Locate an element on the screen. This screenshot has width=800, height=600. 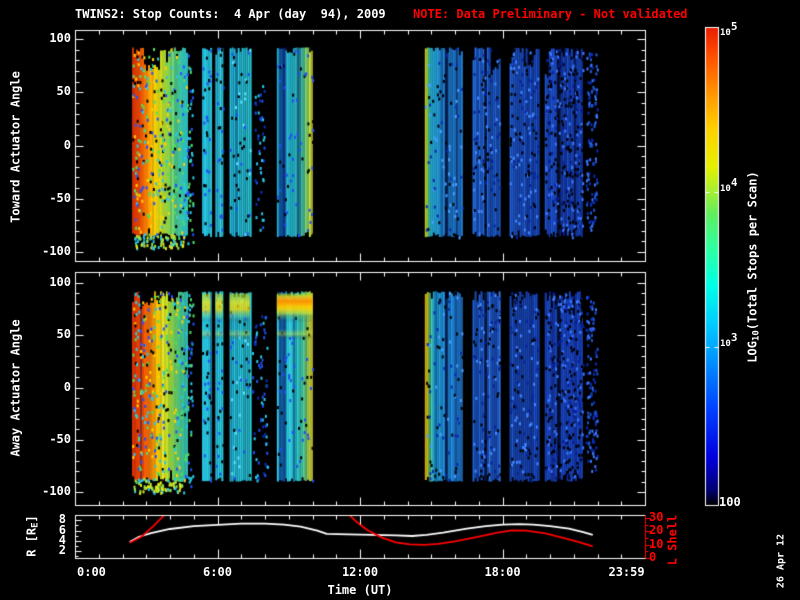
away-axis-label: Away Actuator Angle is located at coordinates (15, 388).